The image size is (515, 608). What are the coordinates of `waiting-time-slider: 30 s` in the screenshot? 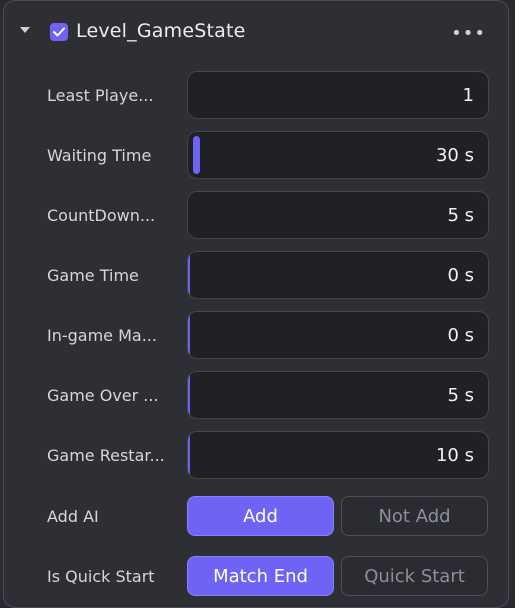 It's located at (338, 155).